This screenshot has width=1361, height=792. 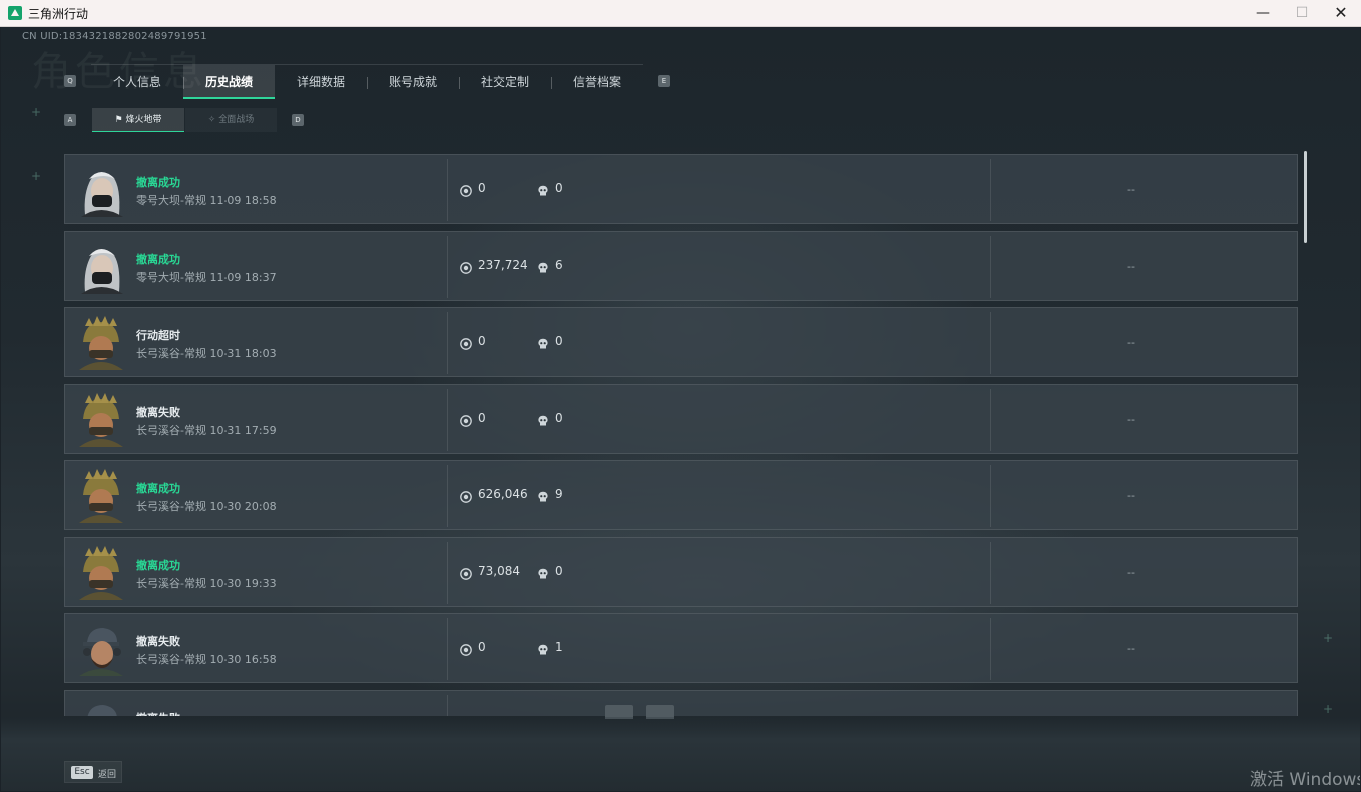 I want to click on footer-bar, so click(x=680, y=754).